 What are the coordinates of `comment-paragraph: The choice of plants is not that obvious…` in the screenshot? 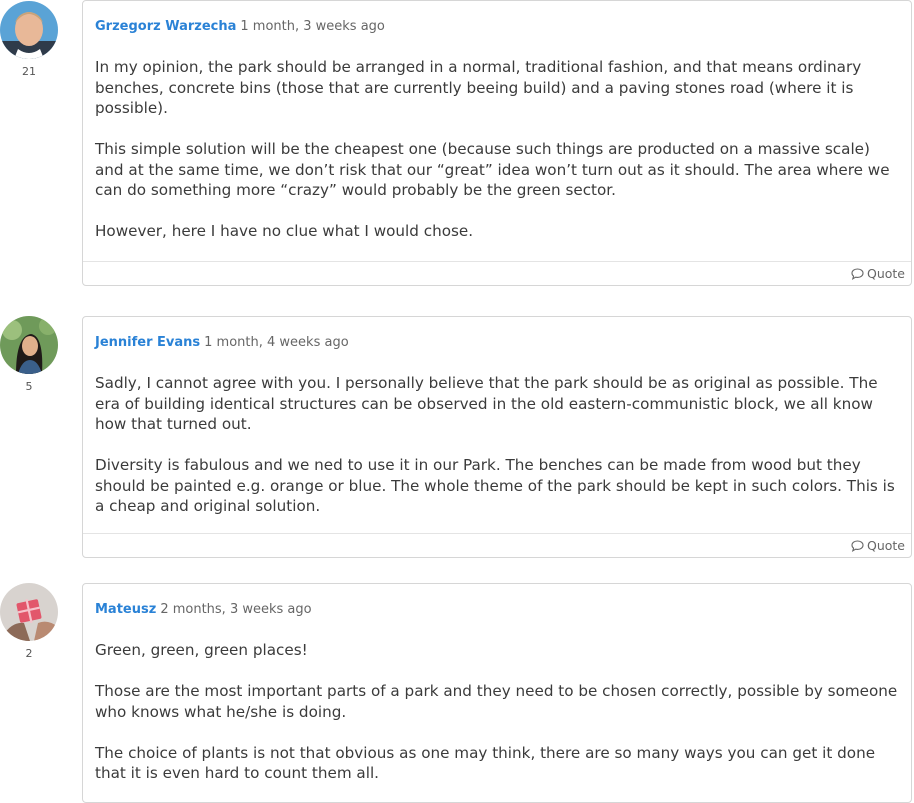 It's located at (485, 763).